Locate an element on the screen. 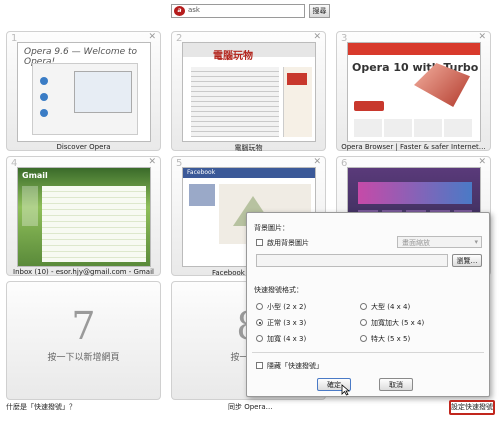 The image size is (500, 421). hide-speed-dial-checkbox is located at coordinates (259, 365).